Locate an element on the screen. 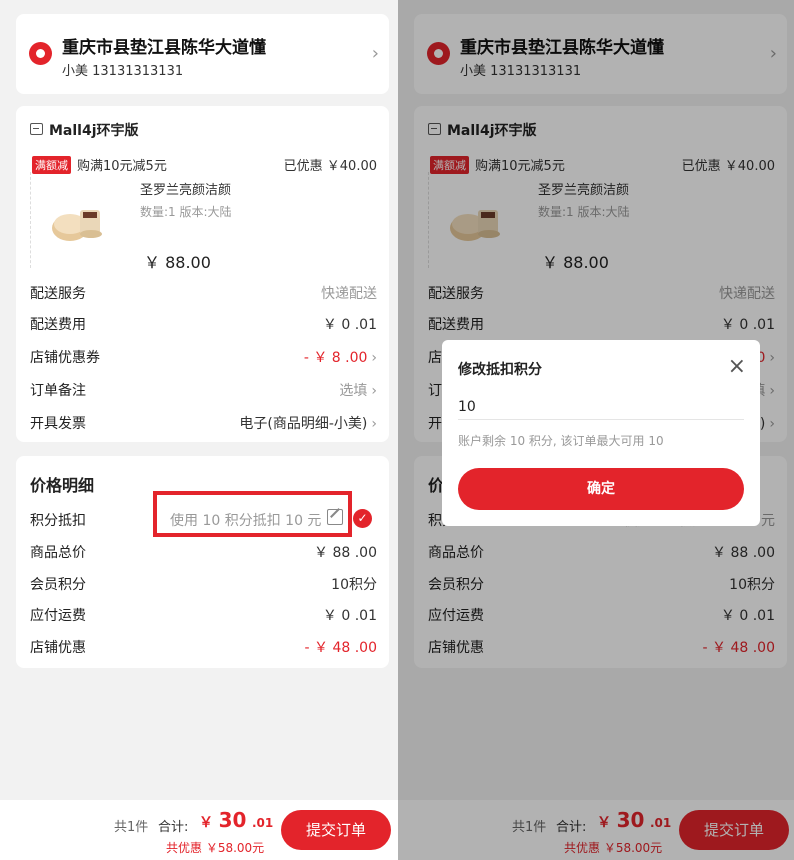 The width and height of the screenshot is (794, 860). row-value: ￥ 88 .00 is located at coordinates (345, 553).